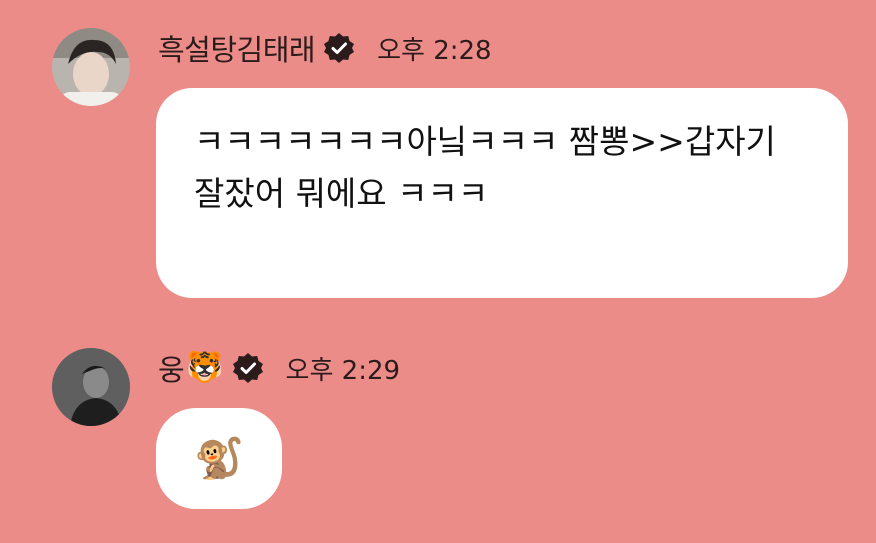 The height and width of the screenshot is (543, 876). Describe the element at coordinates (205, 367) in the screenshot. I see `tiger-emoji: 🐯` at that location.